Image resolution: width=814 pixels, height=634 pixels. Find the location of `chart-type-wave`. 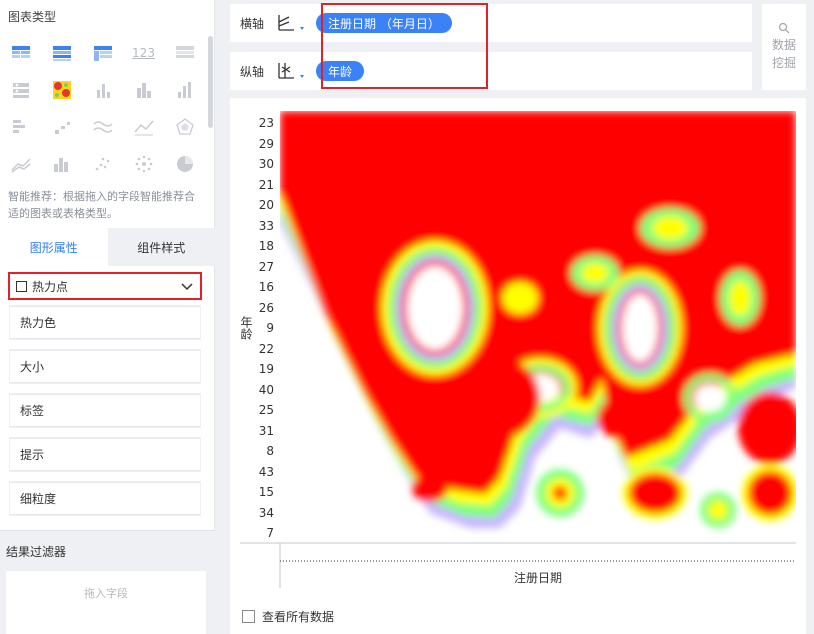

chart-type-wave is located at coordinates (102, 126).